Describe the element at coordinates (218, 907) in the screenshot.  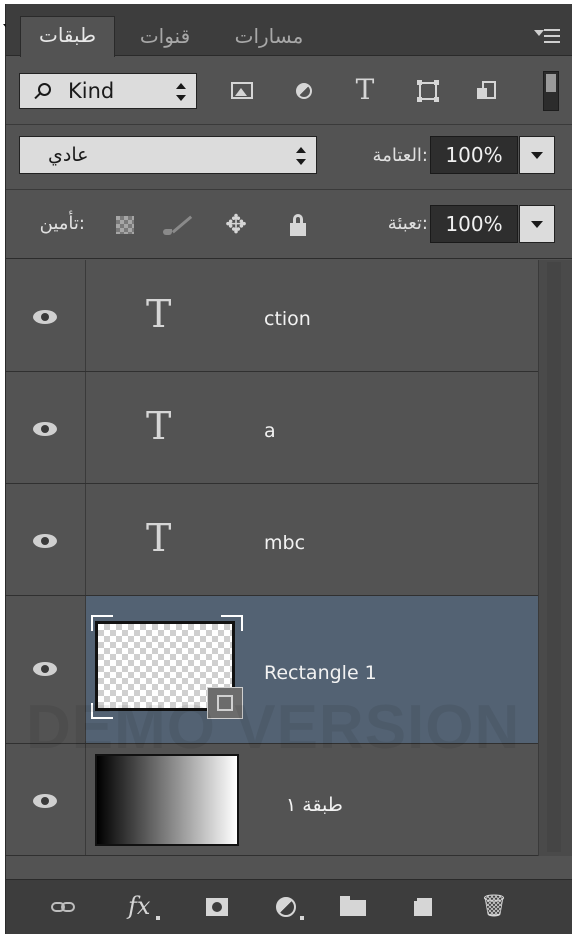
I see `add-mask-icon` at that location.